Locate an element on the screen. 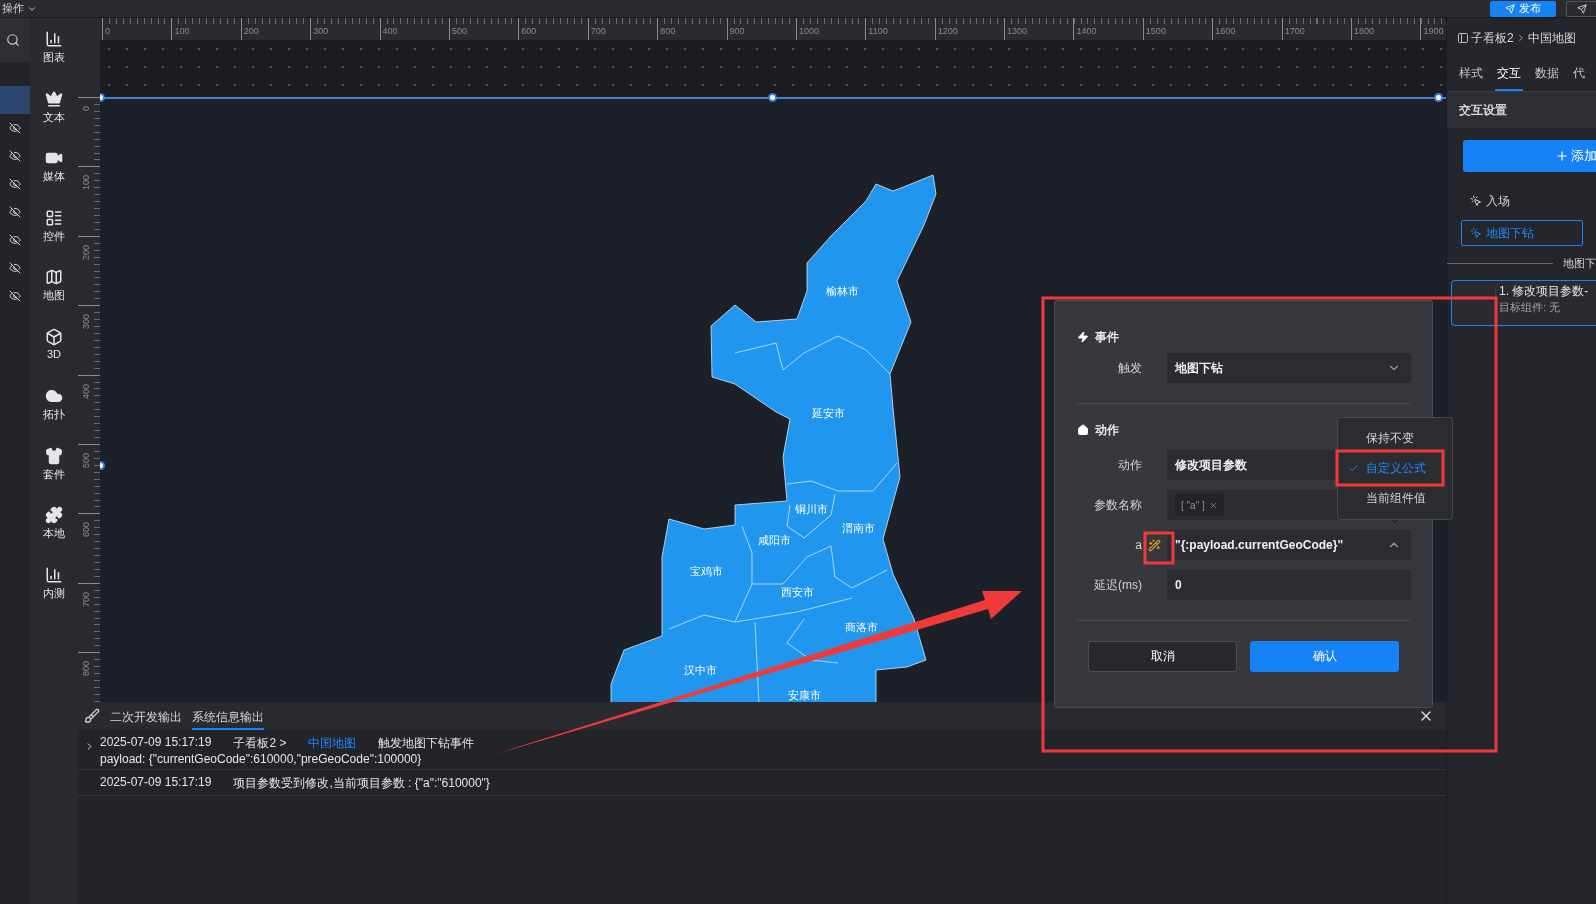  field-label: 动作 is located at coordinates (1130, 465).